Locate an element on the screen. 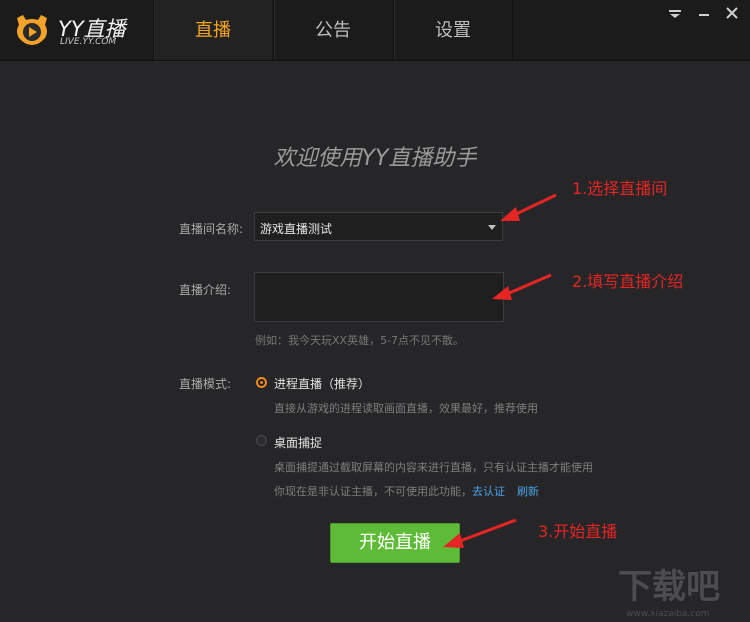  minimize-icon is located at coordinates (704, 13).